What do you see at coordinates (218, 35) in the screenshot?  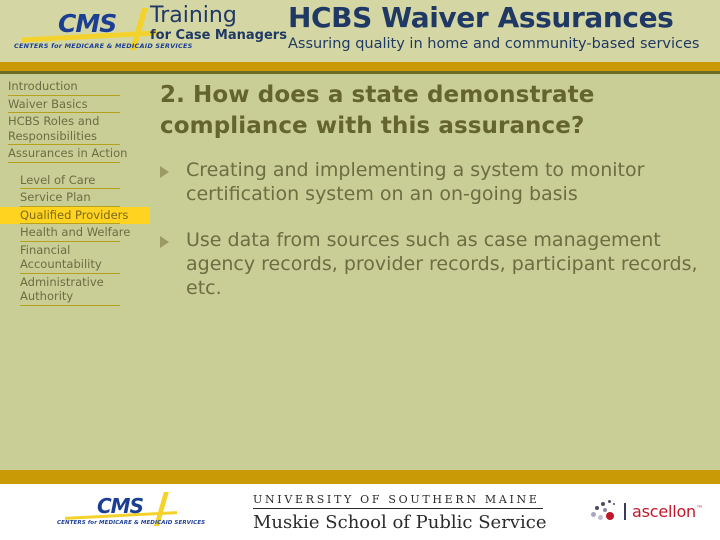 I see `training-subtitle: for Case Managers` at bounding box center [218, 35].